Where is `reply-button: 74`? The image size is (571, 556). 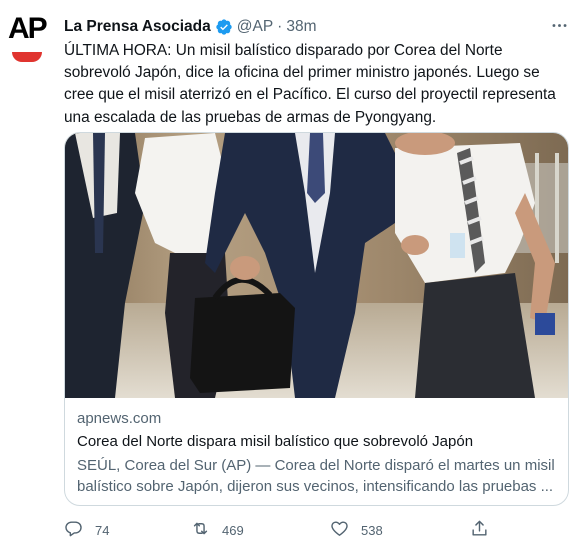 reply-button: 74 is located at coordinates (86, 530).